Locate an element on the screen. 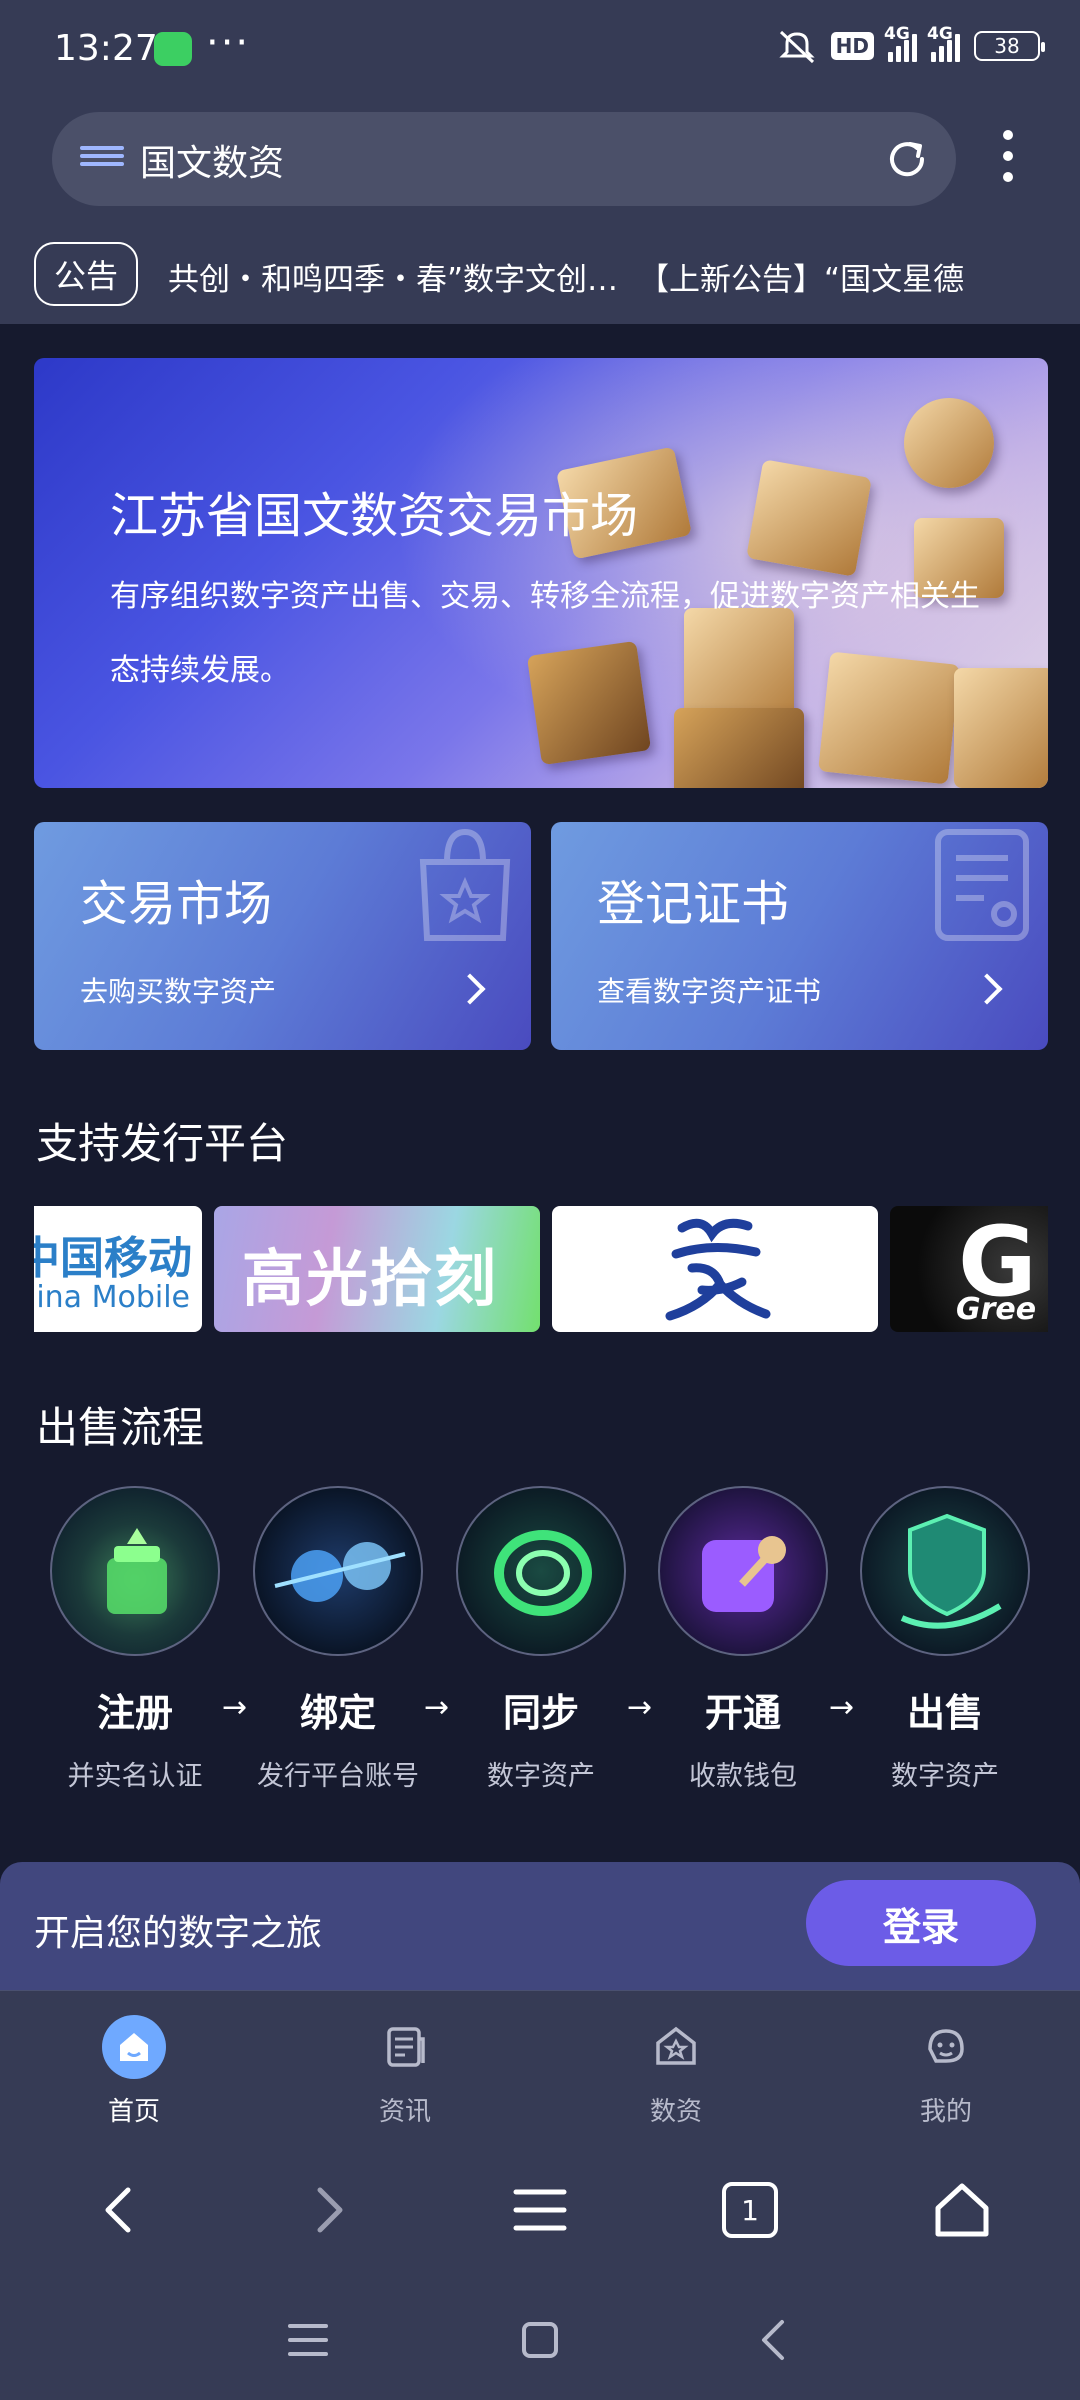 This screenshot has width=1080, height=2400. menu-icon is located at coordinates (540, 2210).